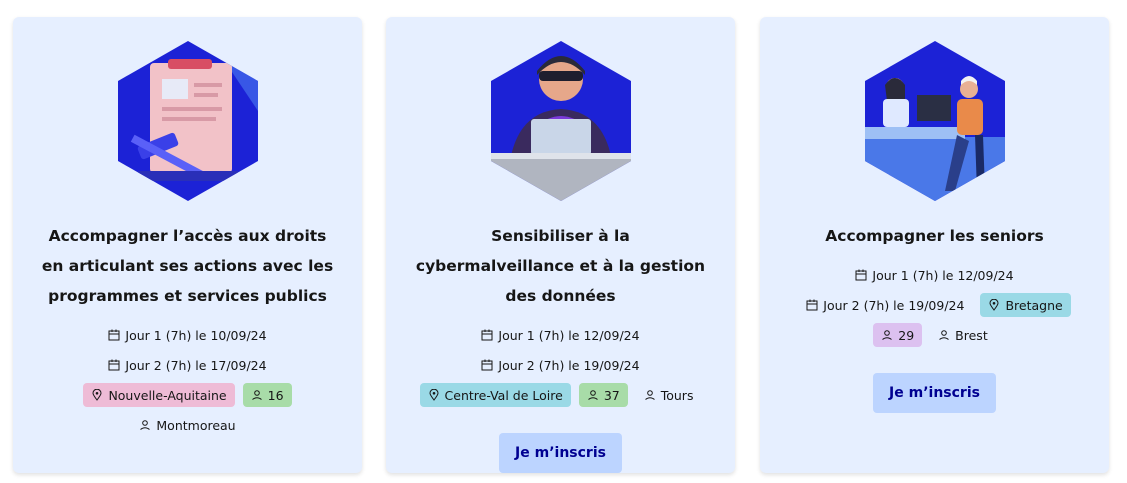 This screenshot has height=483, width=1127. I want to click on seats-badge: 29, so click(898, 335).